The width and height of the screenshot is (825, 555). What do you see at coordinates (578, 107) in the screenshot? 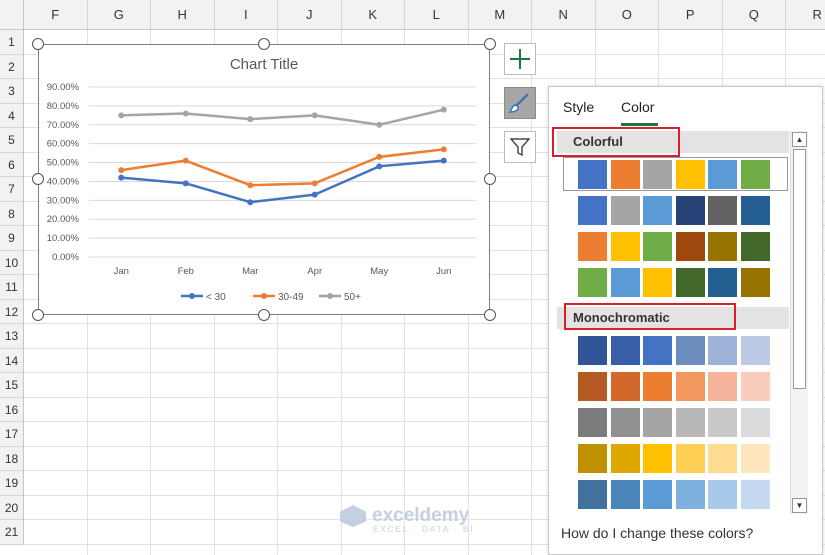
I see `tab-style: Style` at bounding box center [578, 107].